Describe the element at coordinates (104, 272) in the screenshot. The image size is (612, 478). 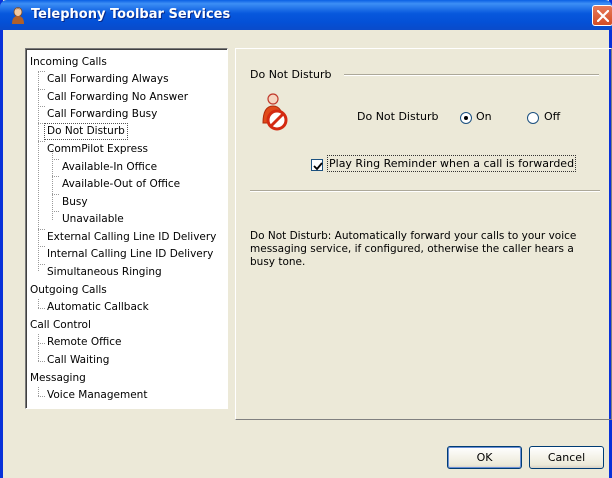
I see `tree-item-simultaneous-ringing: Simultaneous Ringing` at that location.